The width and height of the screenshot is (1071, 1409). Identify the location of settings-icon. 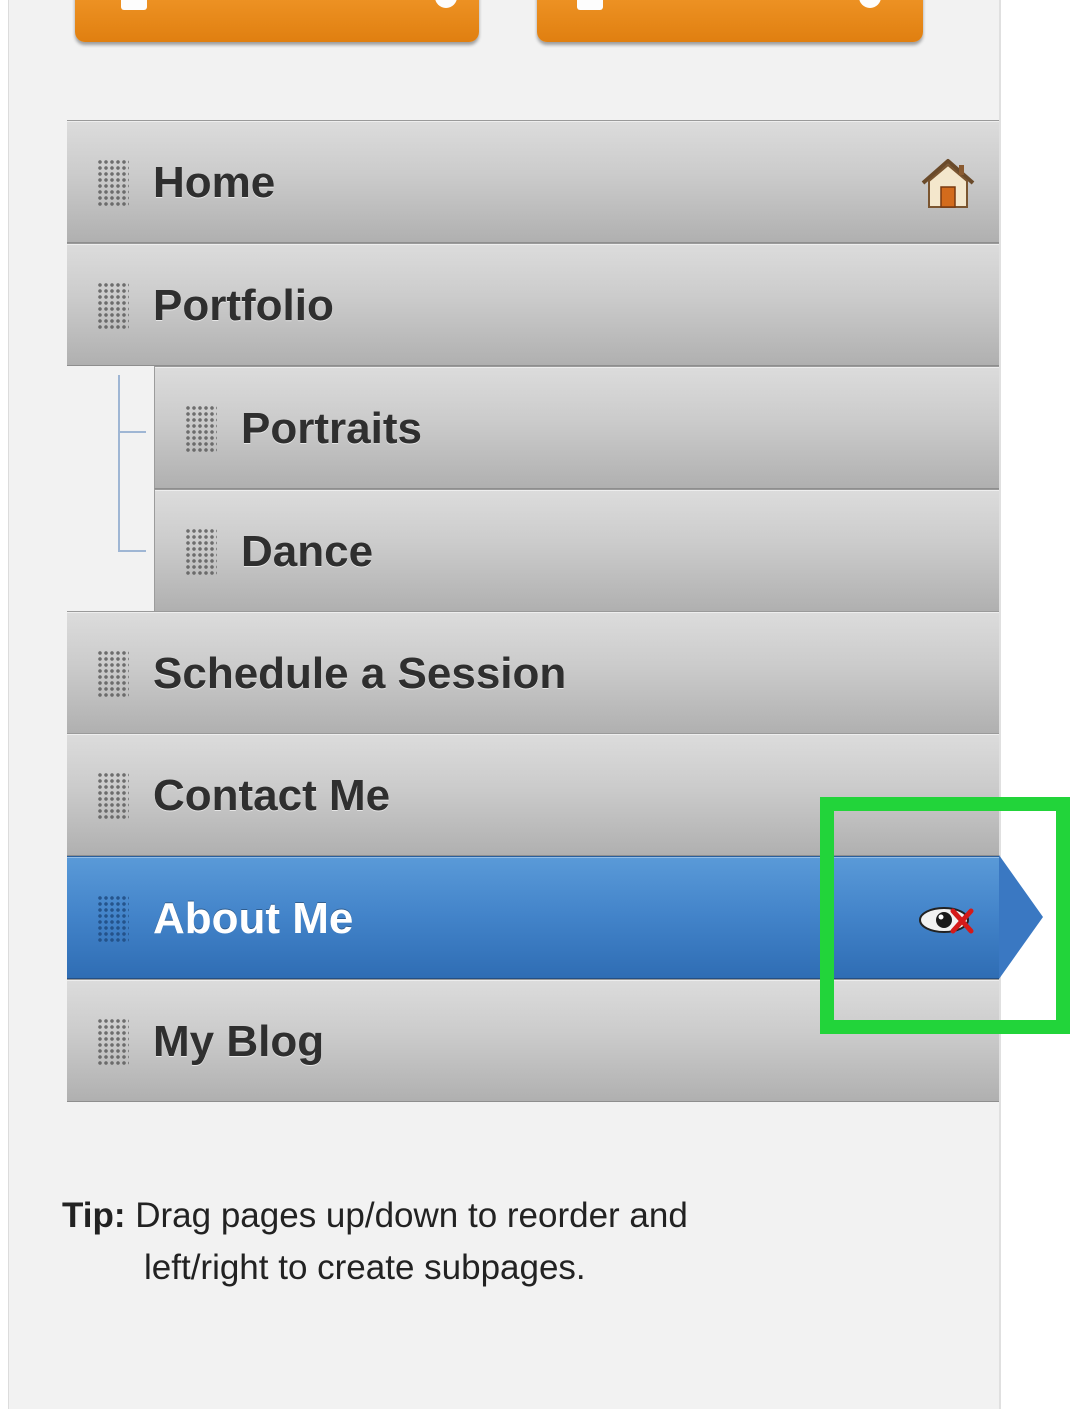
(870, 4).